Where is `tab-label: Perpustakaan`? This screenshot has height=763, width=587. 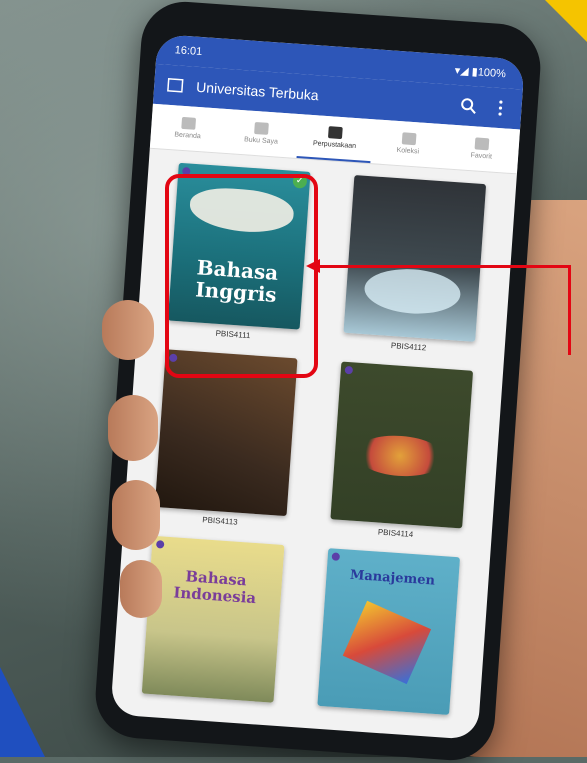 tab-label: Perpustakaan is located at coordinates (334, 145).